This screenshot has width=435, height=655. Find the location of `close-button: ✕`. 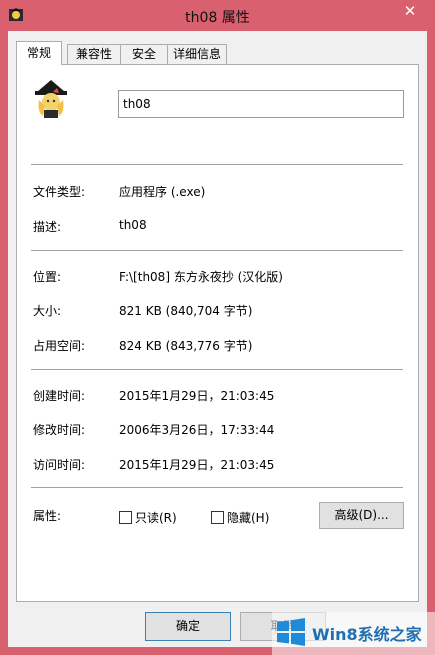

close-button: ✕ is located at coordinates (410, 11).